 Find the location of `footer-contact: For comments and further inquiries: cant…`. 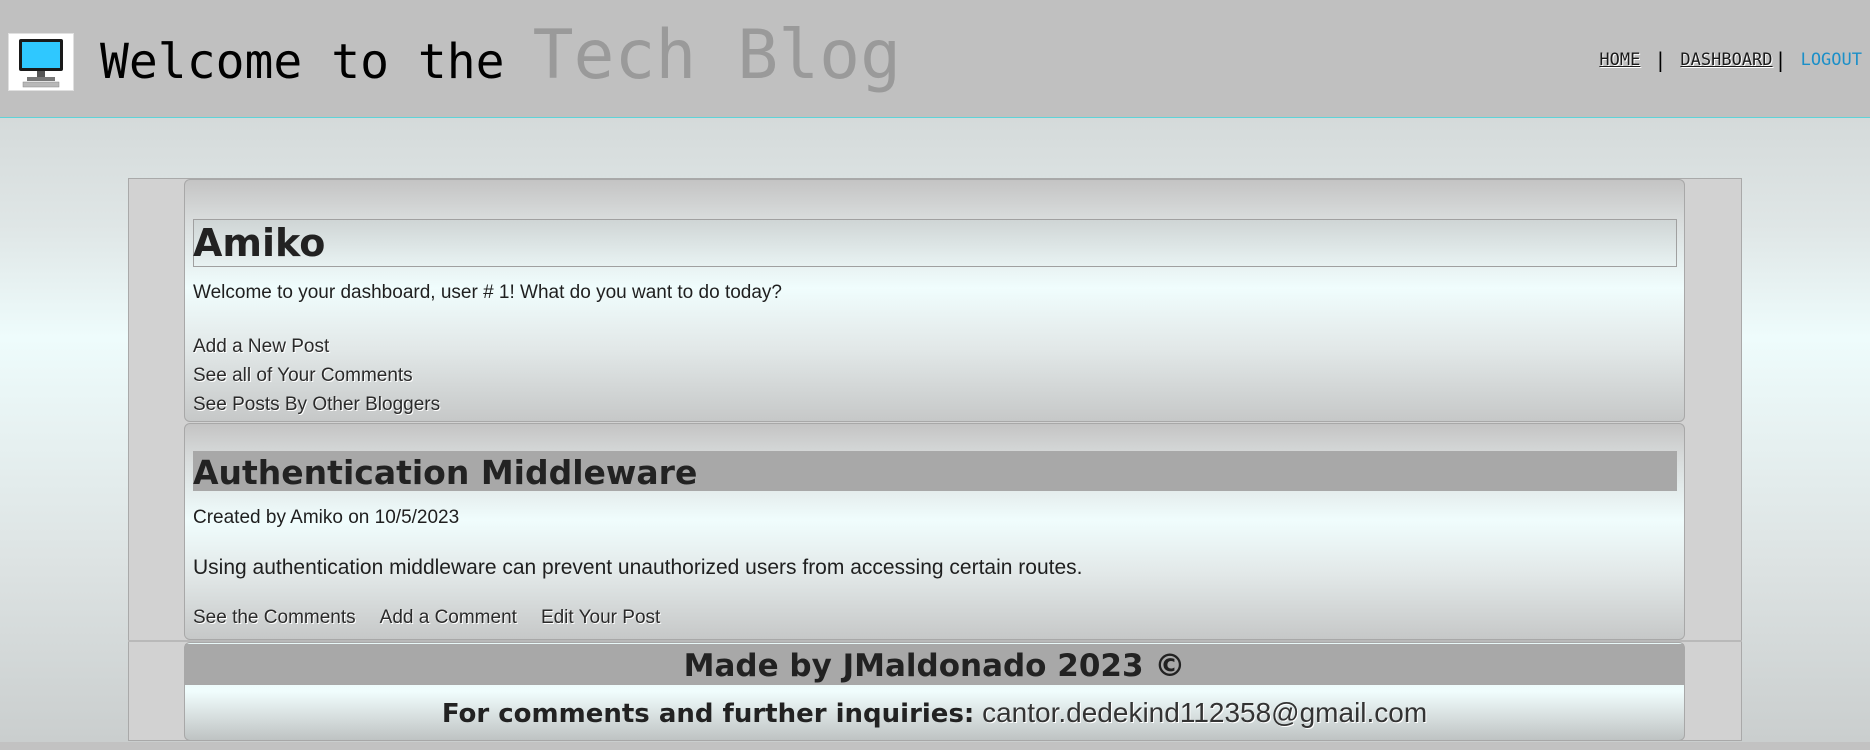

footer-contact: For comments and further inquiries: cant… is located at coordinates (934, 713).